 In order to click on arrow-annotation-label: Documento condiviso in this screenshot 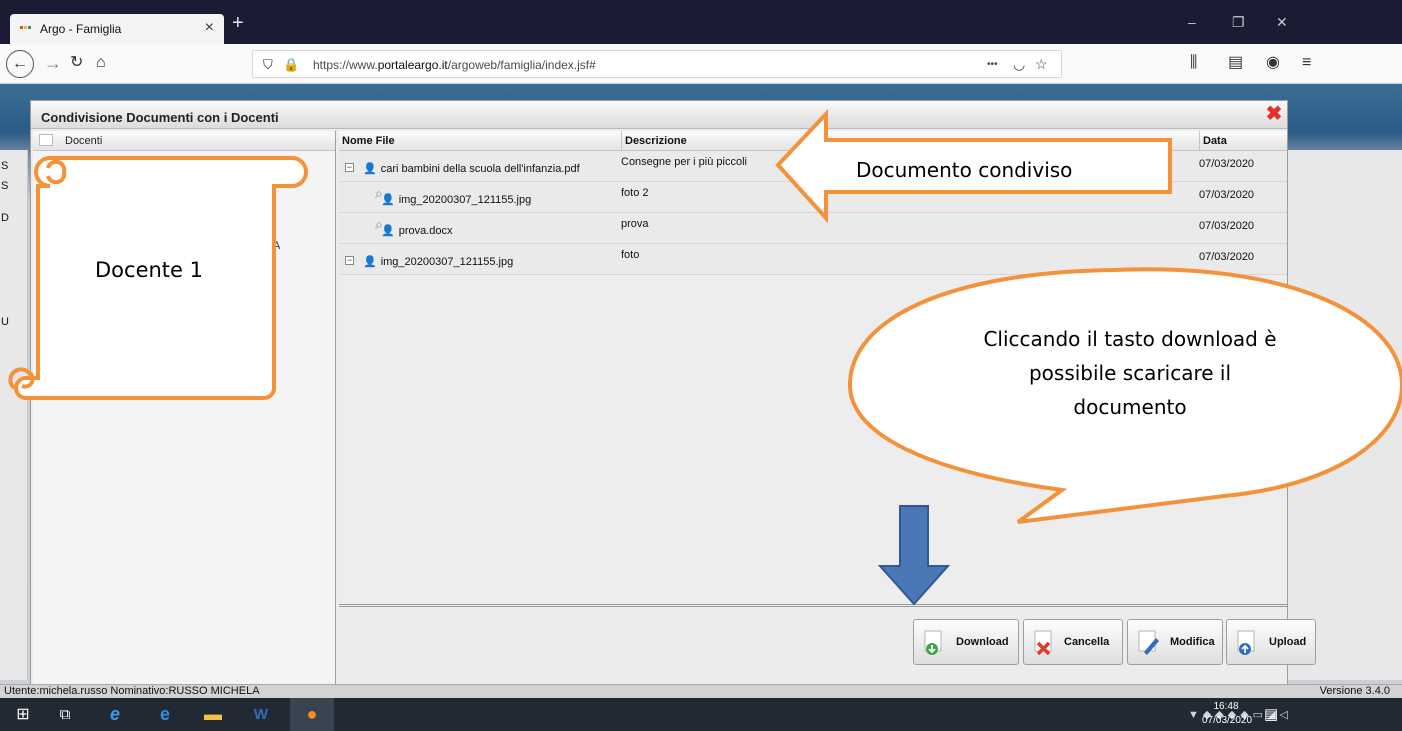, I will do `click(964, 170)`.